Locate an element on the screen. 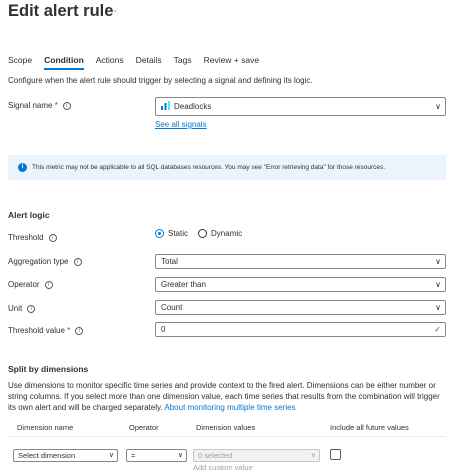 This screenshot has height=474, width=474. page-title: Edit alert rule is located at coordinates (61, 11).